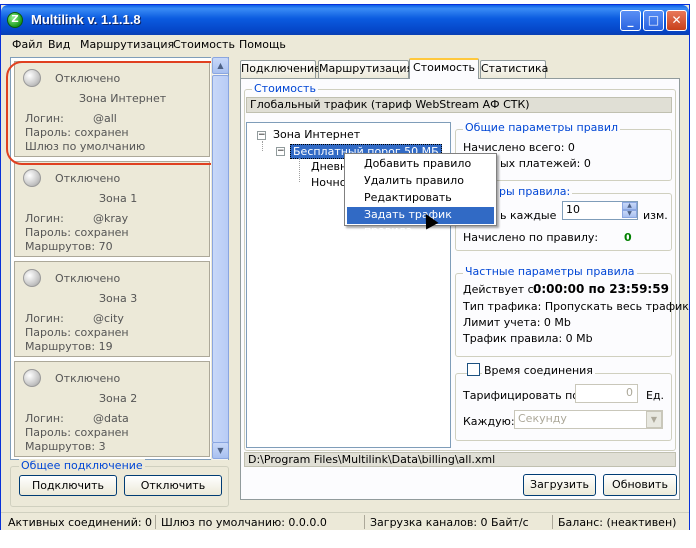 This screenshot has width=696, height=548. What do you see at coordinates (316, 134) in the screenshot?
I see `tree-node-root: Зона Интернет` at bounding box center [316, 134].